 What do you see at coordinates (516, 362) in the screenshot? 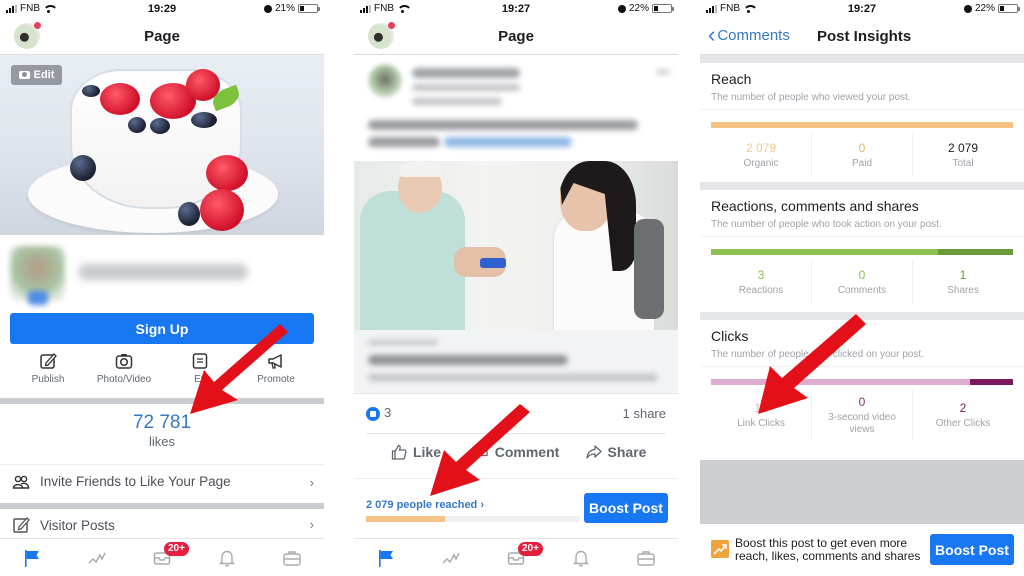
I see `link-preview` at bounding box center [516, 362].